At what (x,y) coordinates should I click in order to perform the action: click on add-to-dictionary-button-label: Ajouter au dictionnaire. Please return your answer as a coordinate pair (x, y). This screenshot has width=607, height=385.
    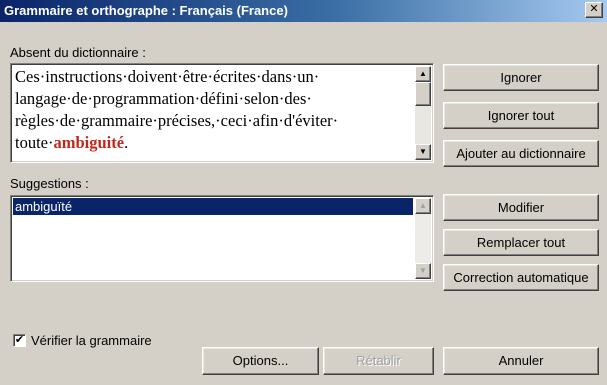
    Looking at the image, I should click on (521, 153).